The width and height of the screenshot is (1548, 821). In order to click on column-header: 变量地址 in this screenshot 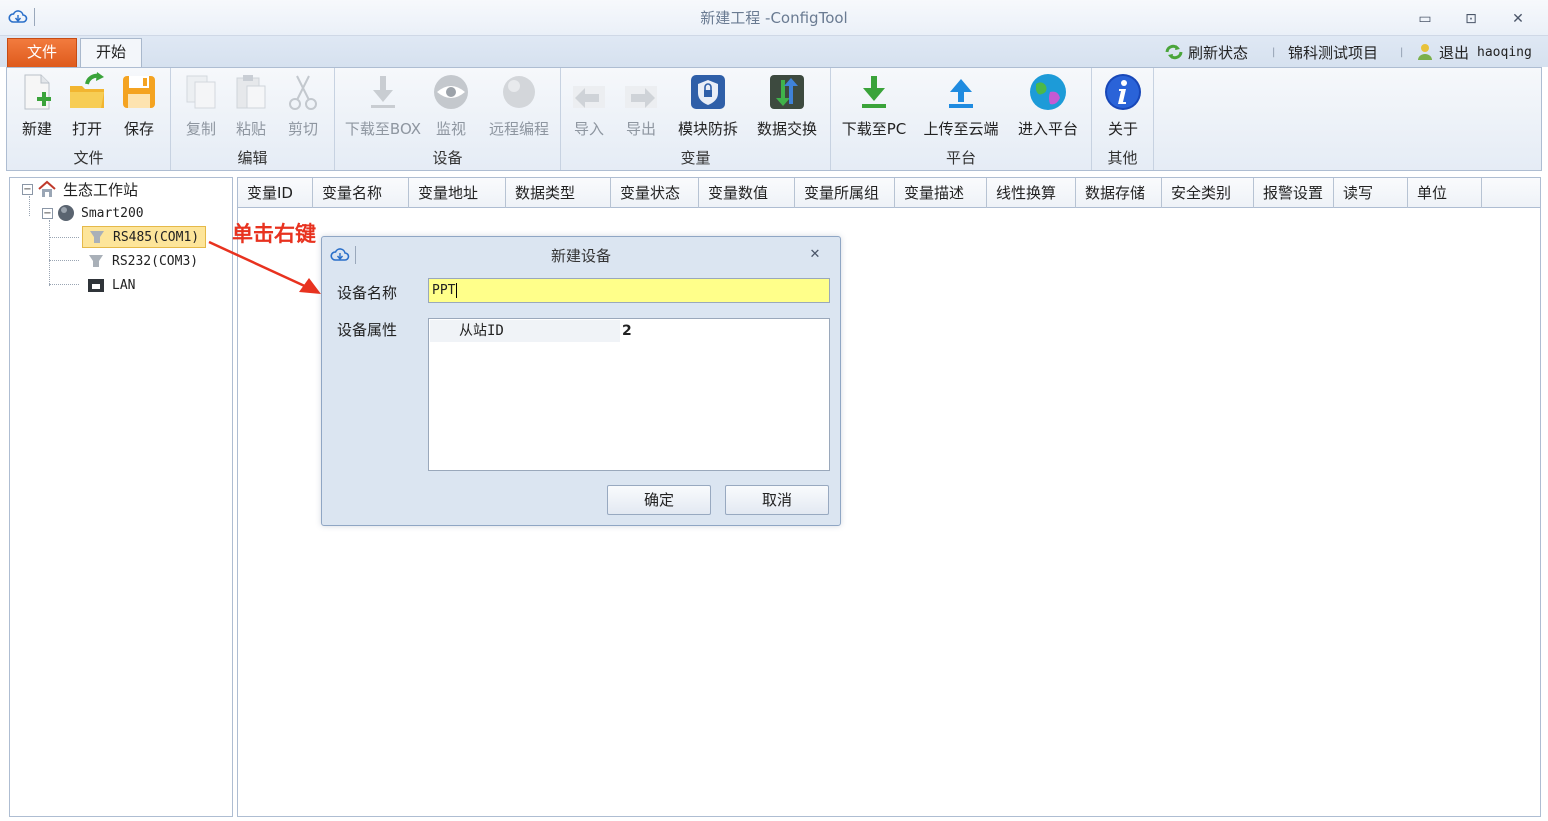, I will do `click(457, 193)`.